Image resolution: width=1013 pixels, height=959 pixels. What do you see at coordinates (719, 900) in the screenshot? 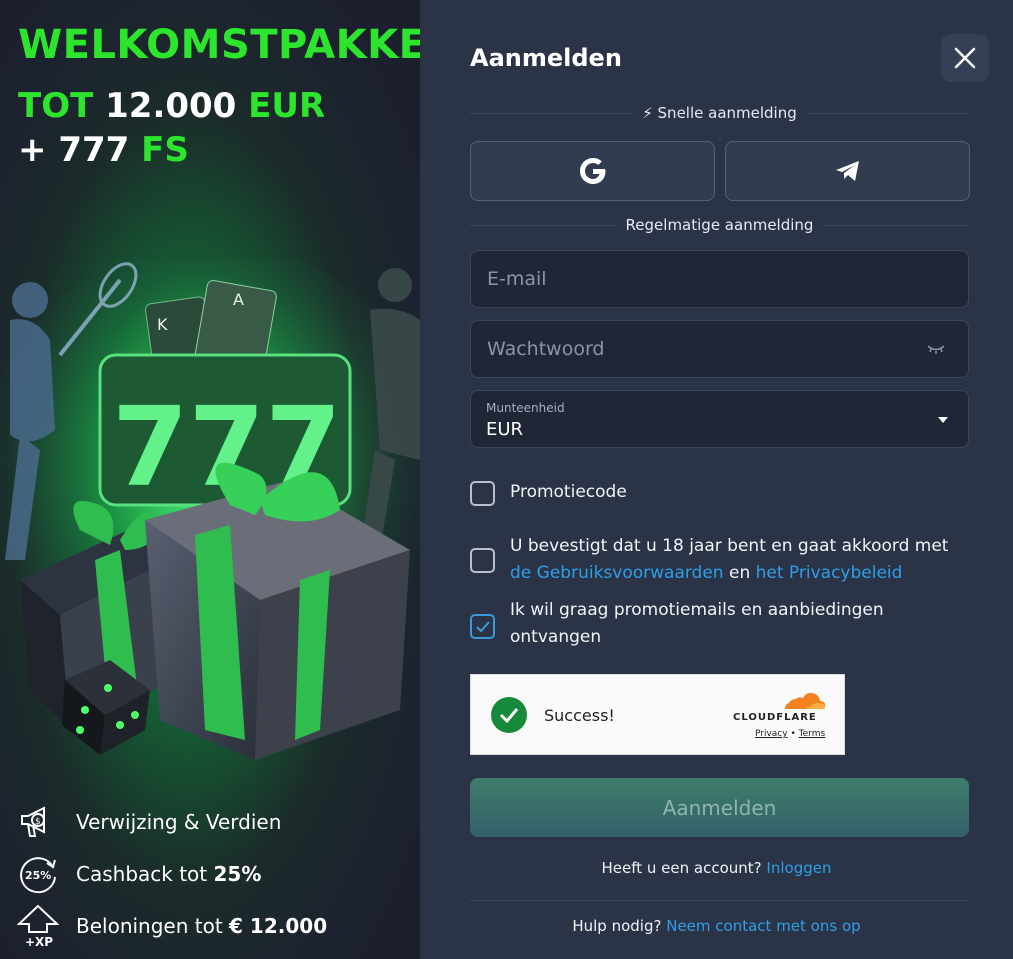
I see `footer-divider` at bounding box center [719, 900].